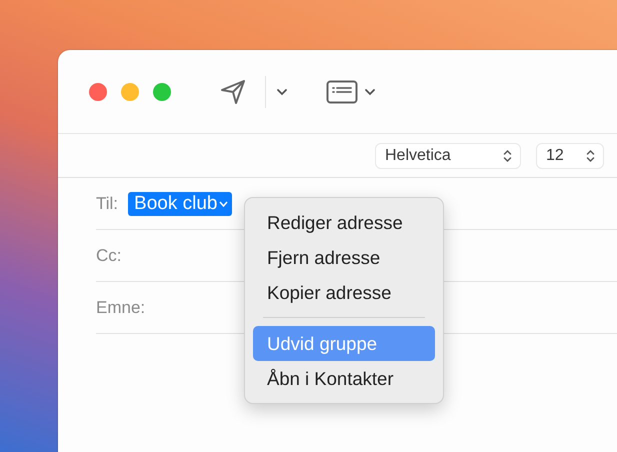 The height and width of the screenshot is (452, 617). I want to click on field-label: Til:, so click(107, 204).